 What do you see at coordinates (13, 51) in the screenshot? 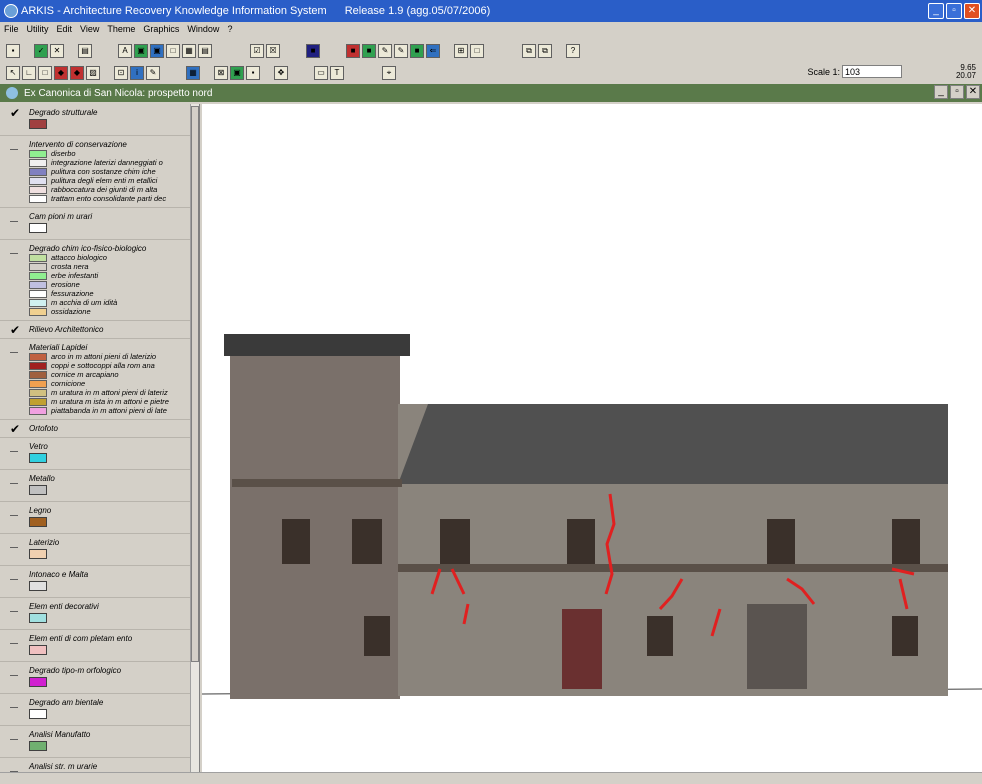
I see `save-icon: ▪` at bounding box center [13, 51].